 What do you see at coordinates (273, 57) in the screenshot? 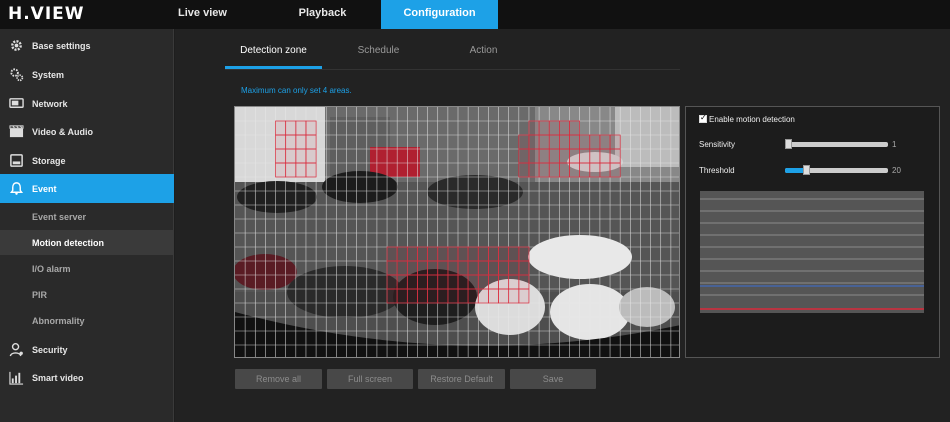
I see `tab-detection-zone: Detection zone` at bounding box center [273, 57].